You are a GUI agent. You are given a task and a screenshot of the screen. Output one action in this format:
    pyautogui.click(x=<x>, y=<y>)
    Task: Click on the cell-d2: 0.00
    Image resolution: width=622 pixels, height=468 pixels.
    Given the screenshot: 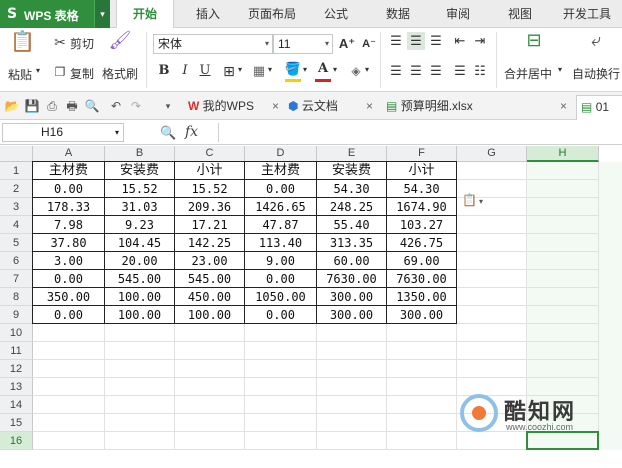 What is the action you would take?
    pyautogui.click(x=281, y=189)
    